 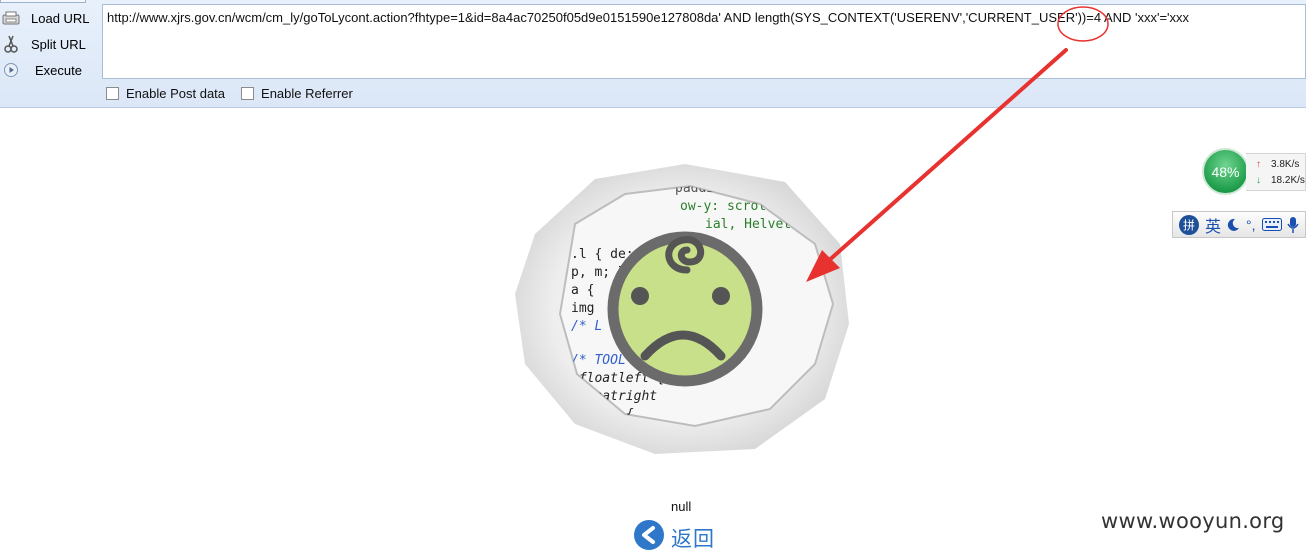 I want to click on network-monitor-widget: 48% ↑ 3.8K/s ↓ 18.2K/s, so click(x=1254, y=171).